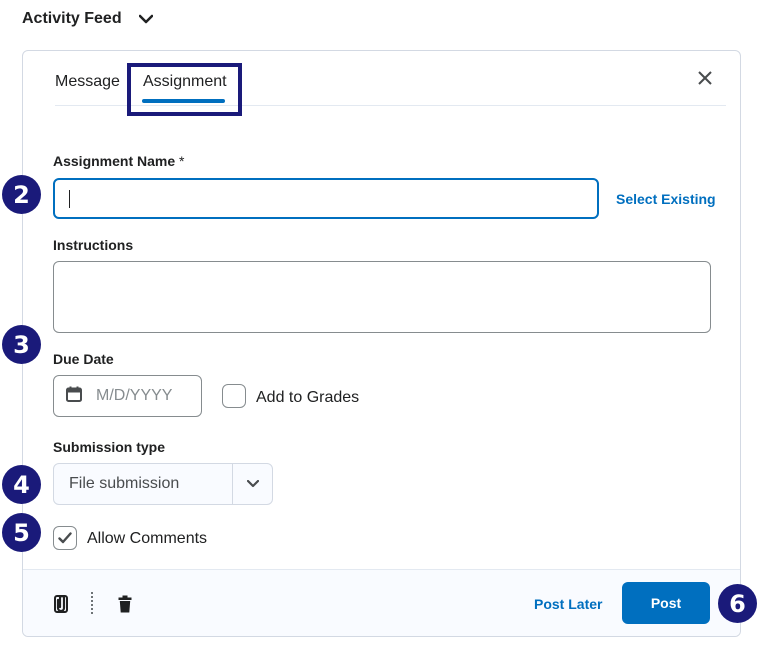  What do you see at coordinates (21, 344) in the screenshot?
I see `step-callout-3: 3` at bounding box center [21, 344].